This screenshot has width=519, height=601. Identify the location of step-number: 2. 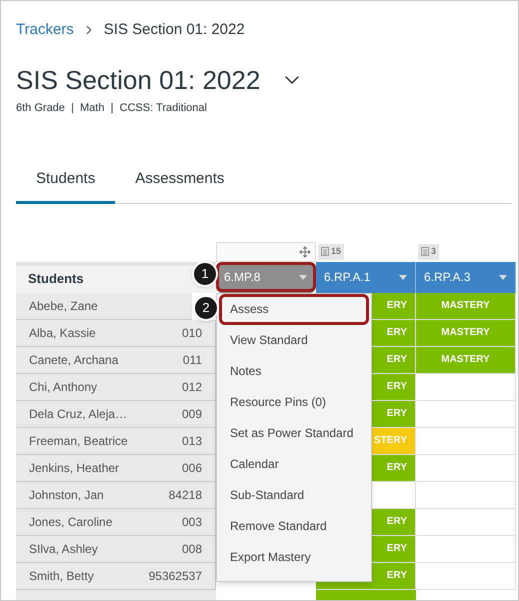
(206, 307).